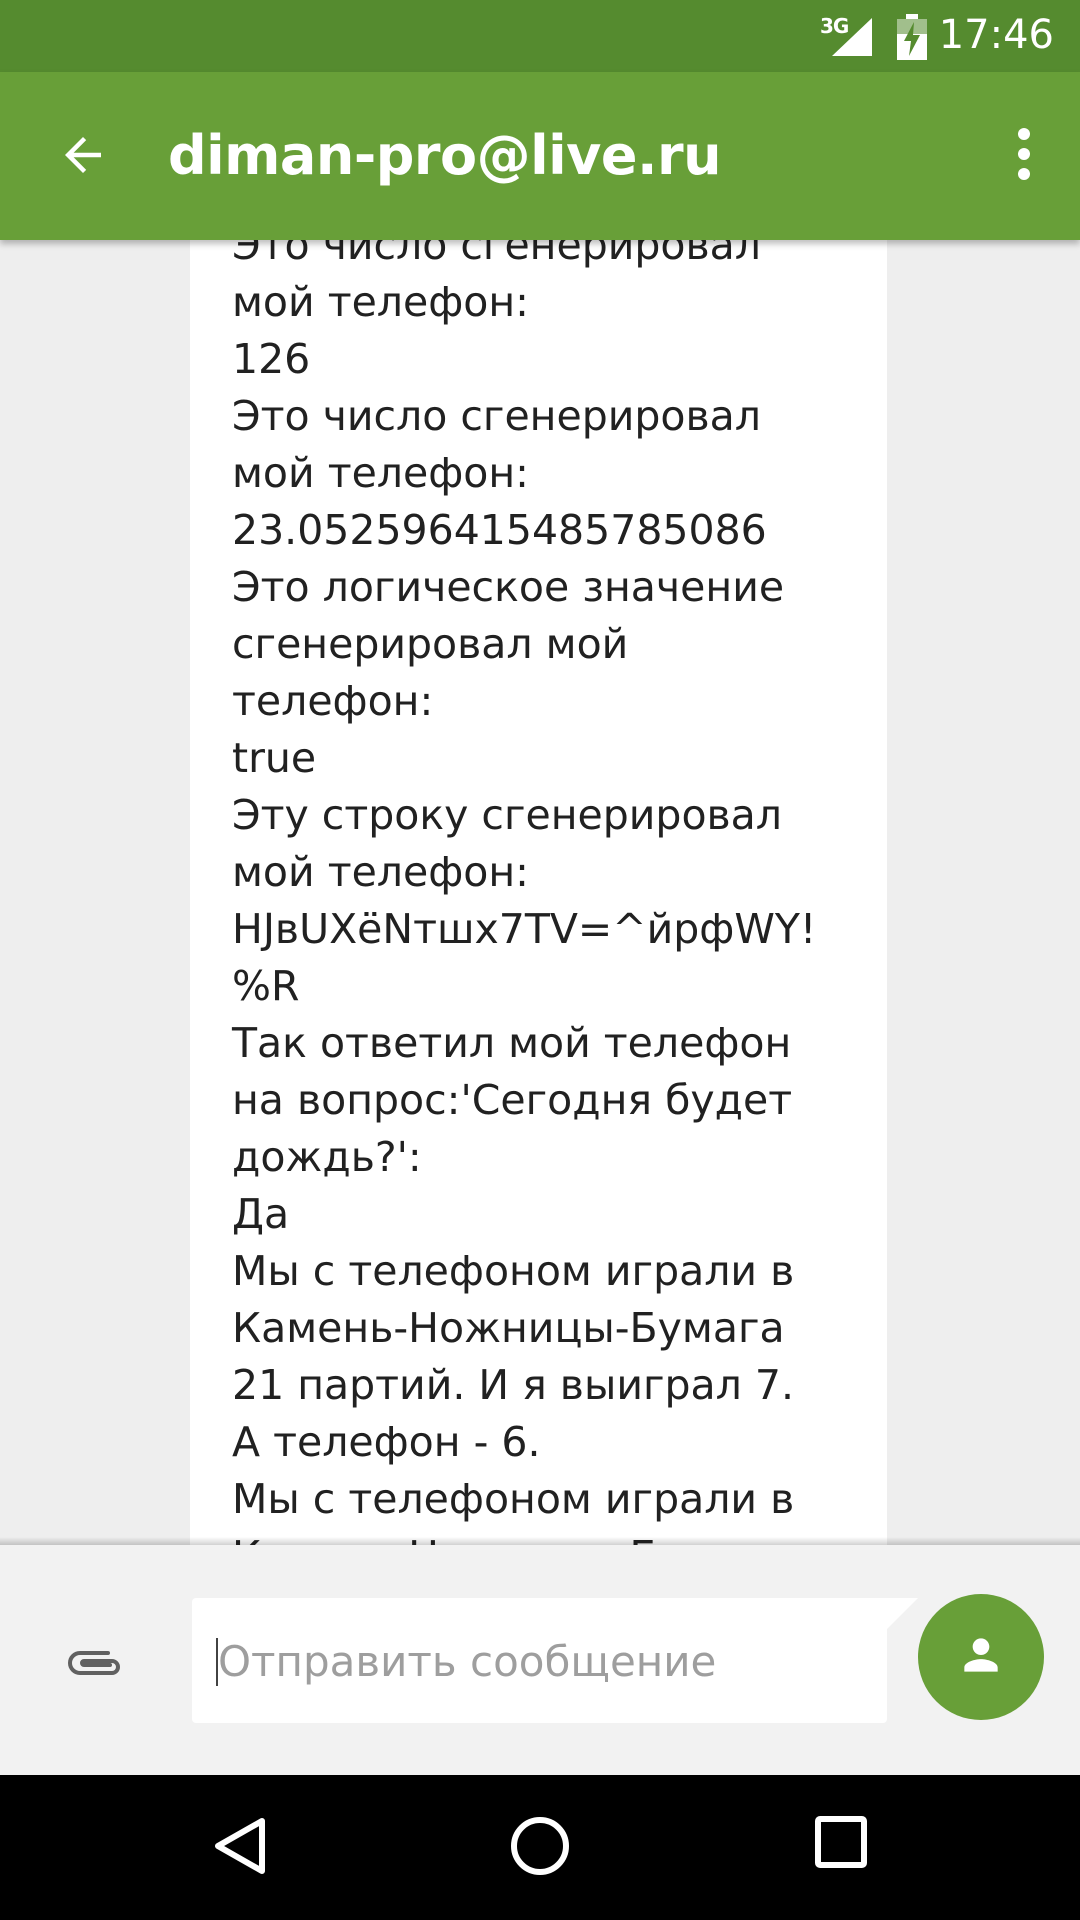 This screenshot has height=1920, width=1080. I want to click on navigation-bar, so click(540, 1847).